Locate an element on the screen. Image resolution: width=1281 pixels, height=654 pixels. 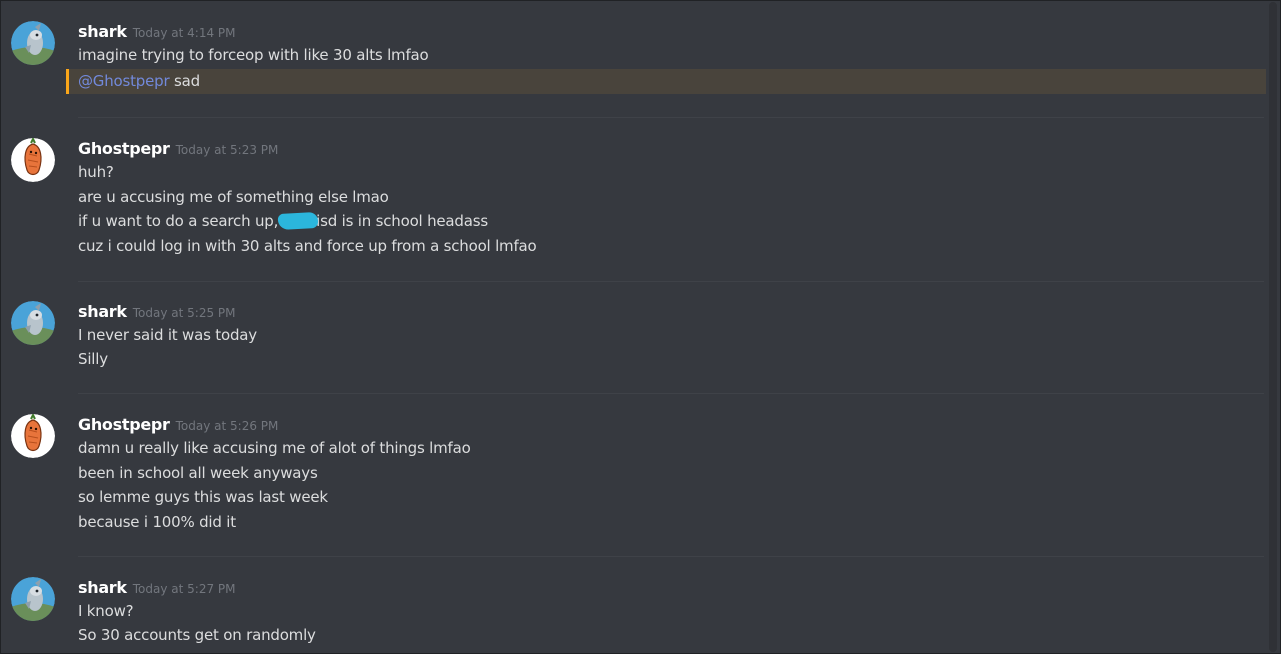
message-header: shark Today at 4:14 PM is located at coordinates (157, 32).